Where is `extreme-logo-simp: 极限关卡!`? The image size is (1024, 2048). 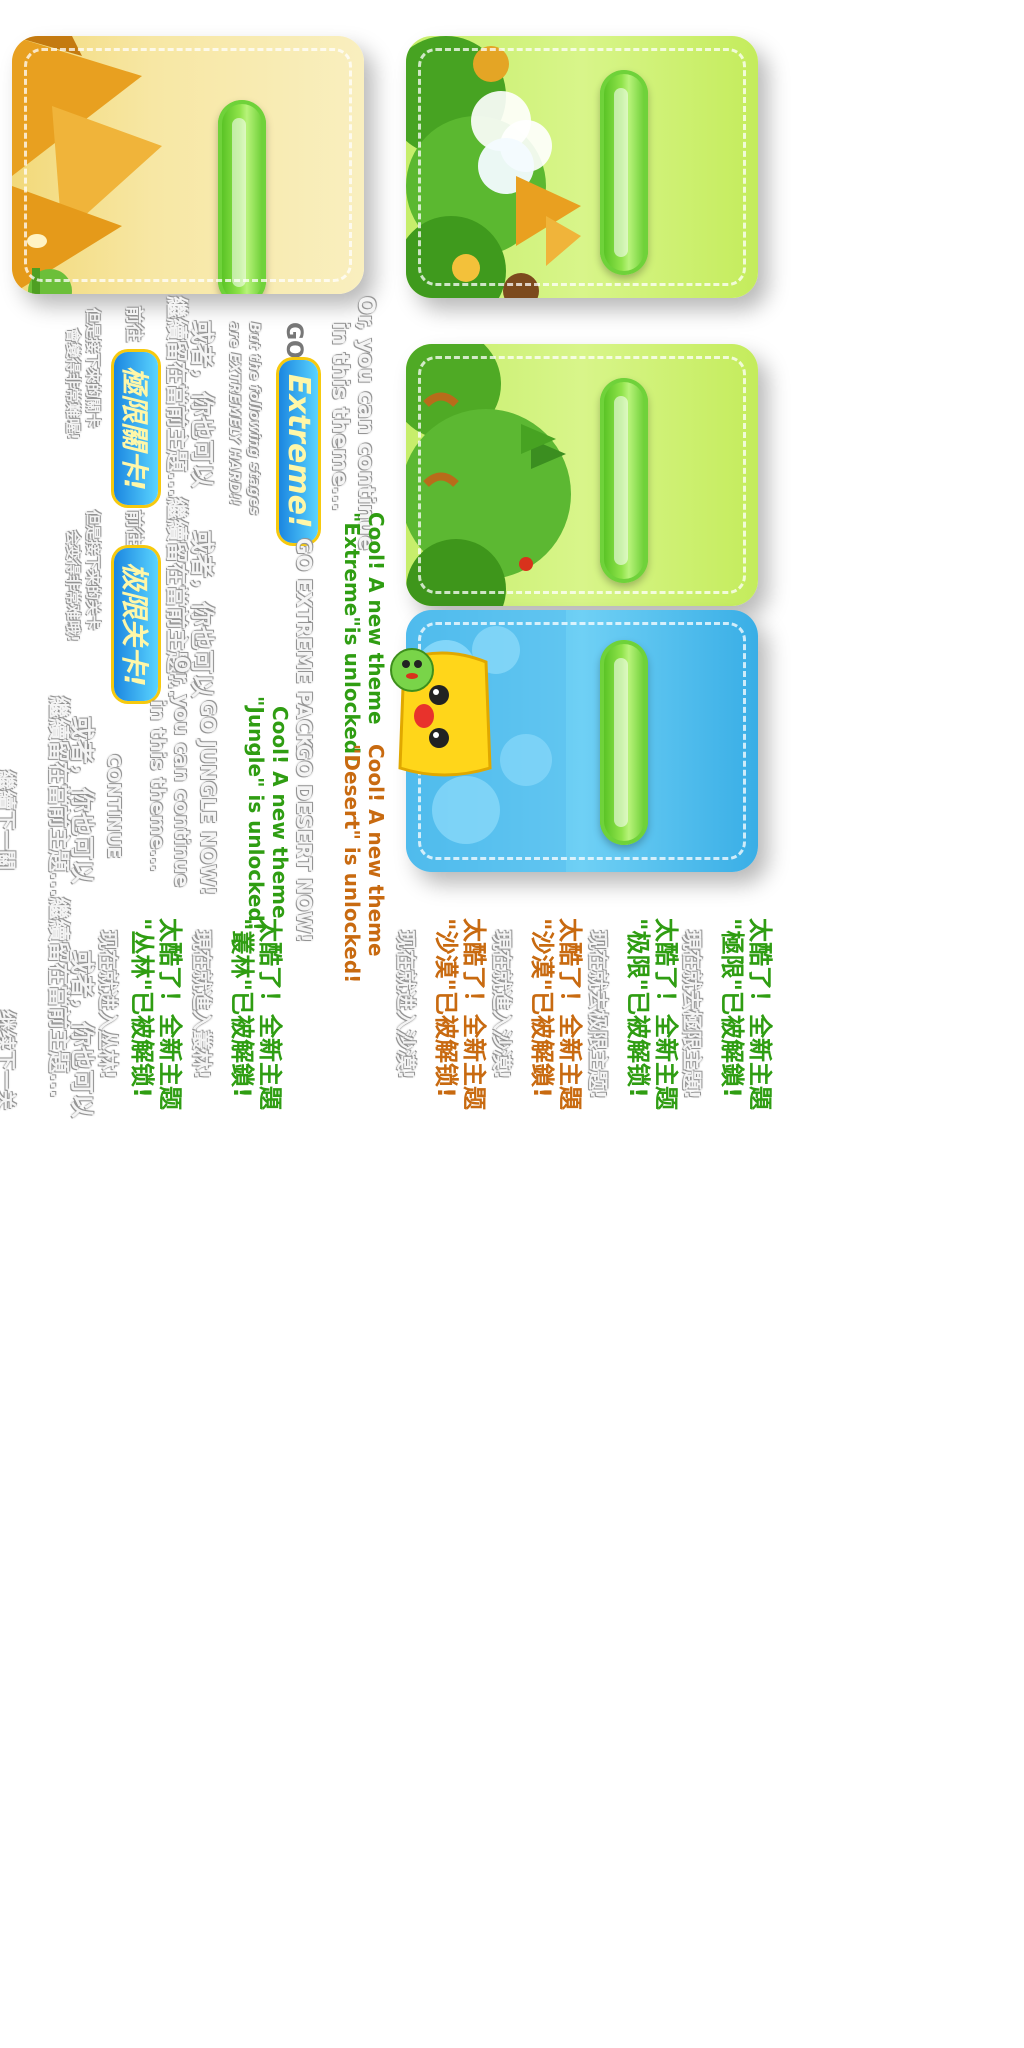 extreme-logo-simp: 极限关卡! is located at coordinates (136, 624).